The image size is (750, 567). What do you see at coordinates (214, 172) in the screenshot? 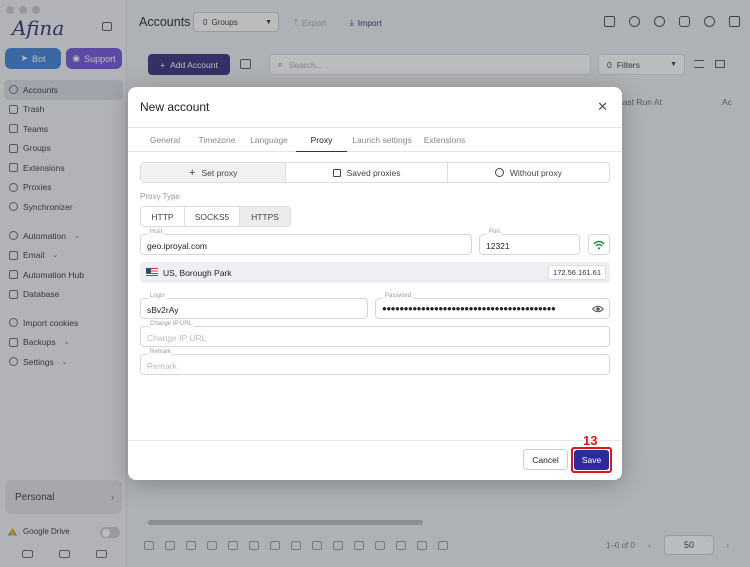
I see `set-proxy-option: + Set proxy` at bounding box center [214, 172].